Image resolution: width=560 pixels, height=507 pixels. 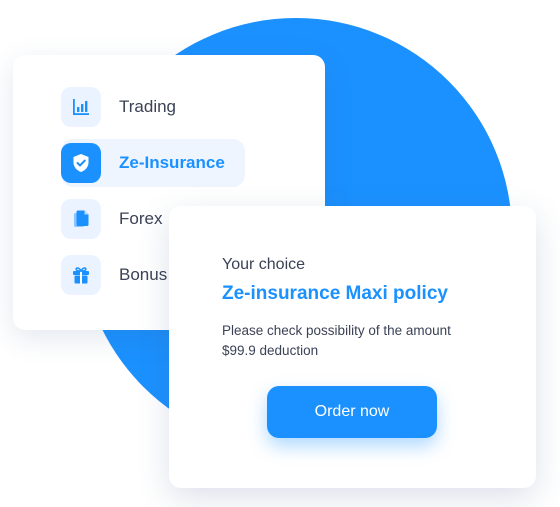 What do you see at coordinates (148, 106) in the screenshot?
I see `menu-item-label: Trading` at bounding box center [148, 106].